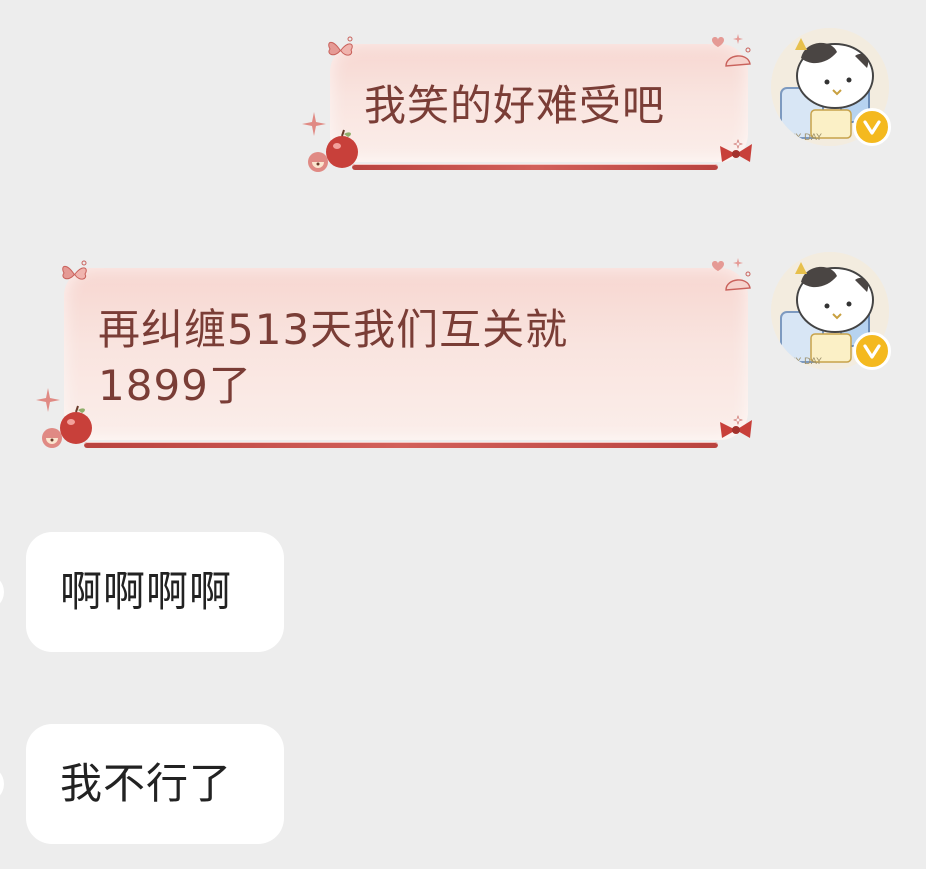 This screenshot has width=926, height=869. I want to click on message-text: 我笑的好难受吧, so click(515, 105).